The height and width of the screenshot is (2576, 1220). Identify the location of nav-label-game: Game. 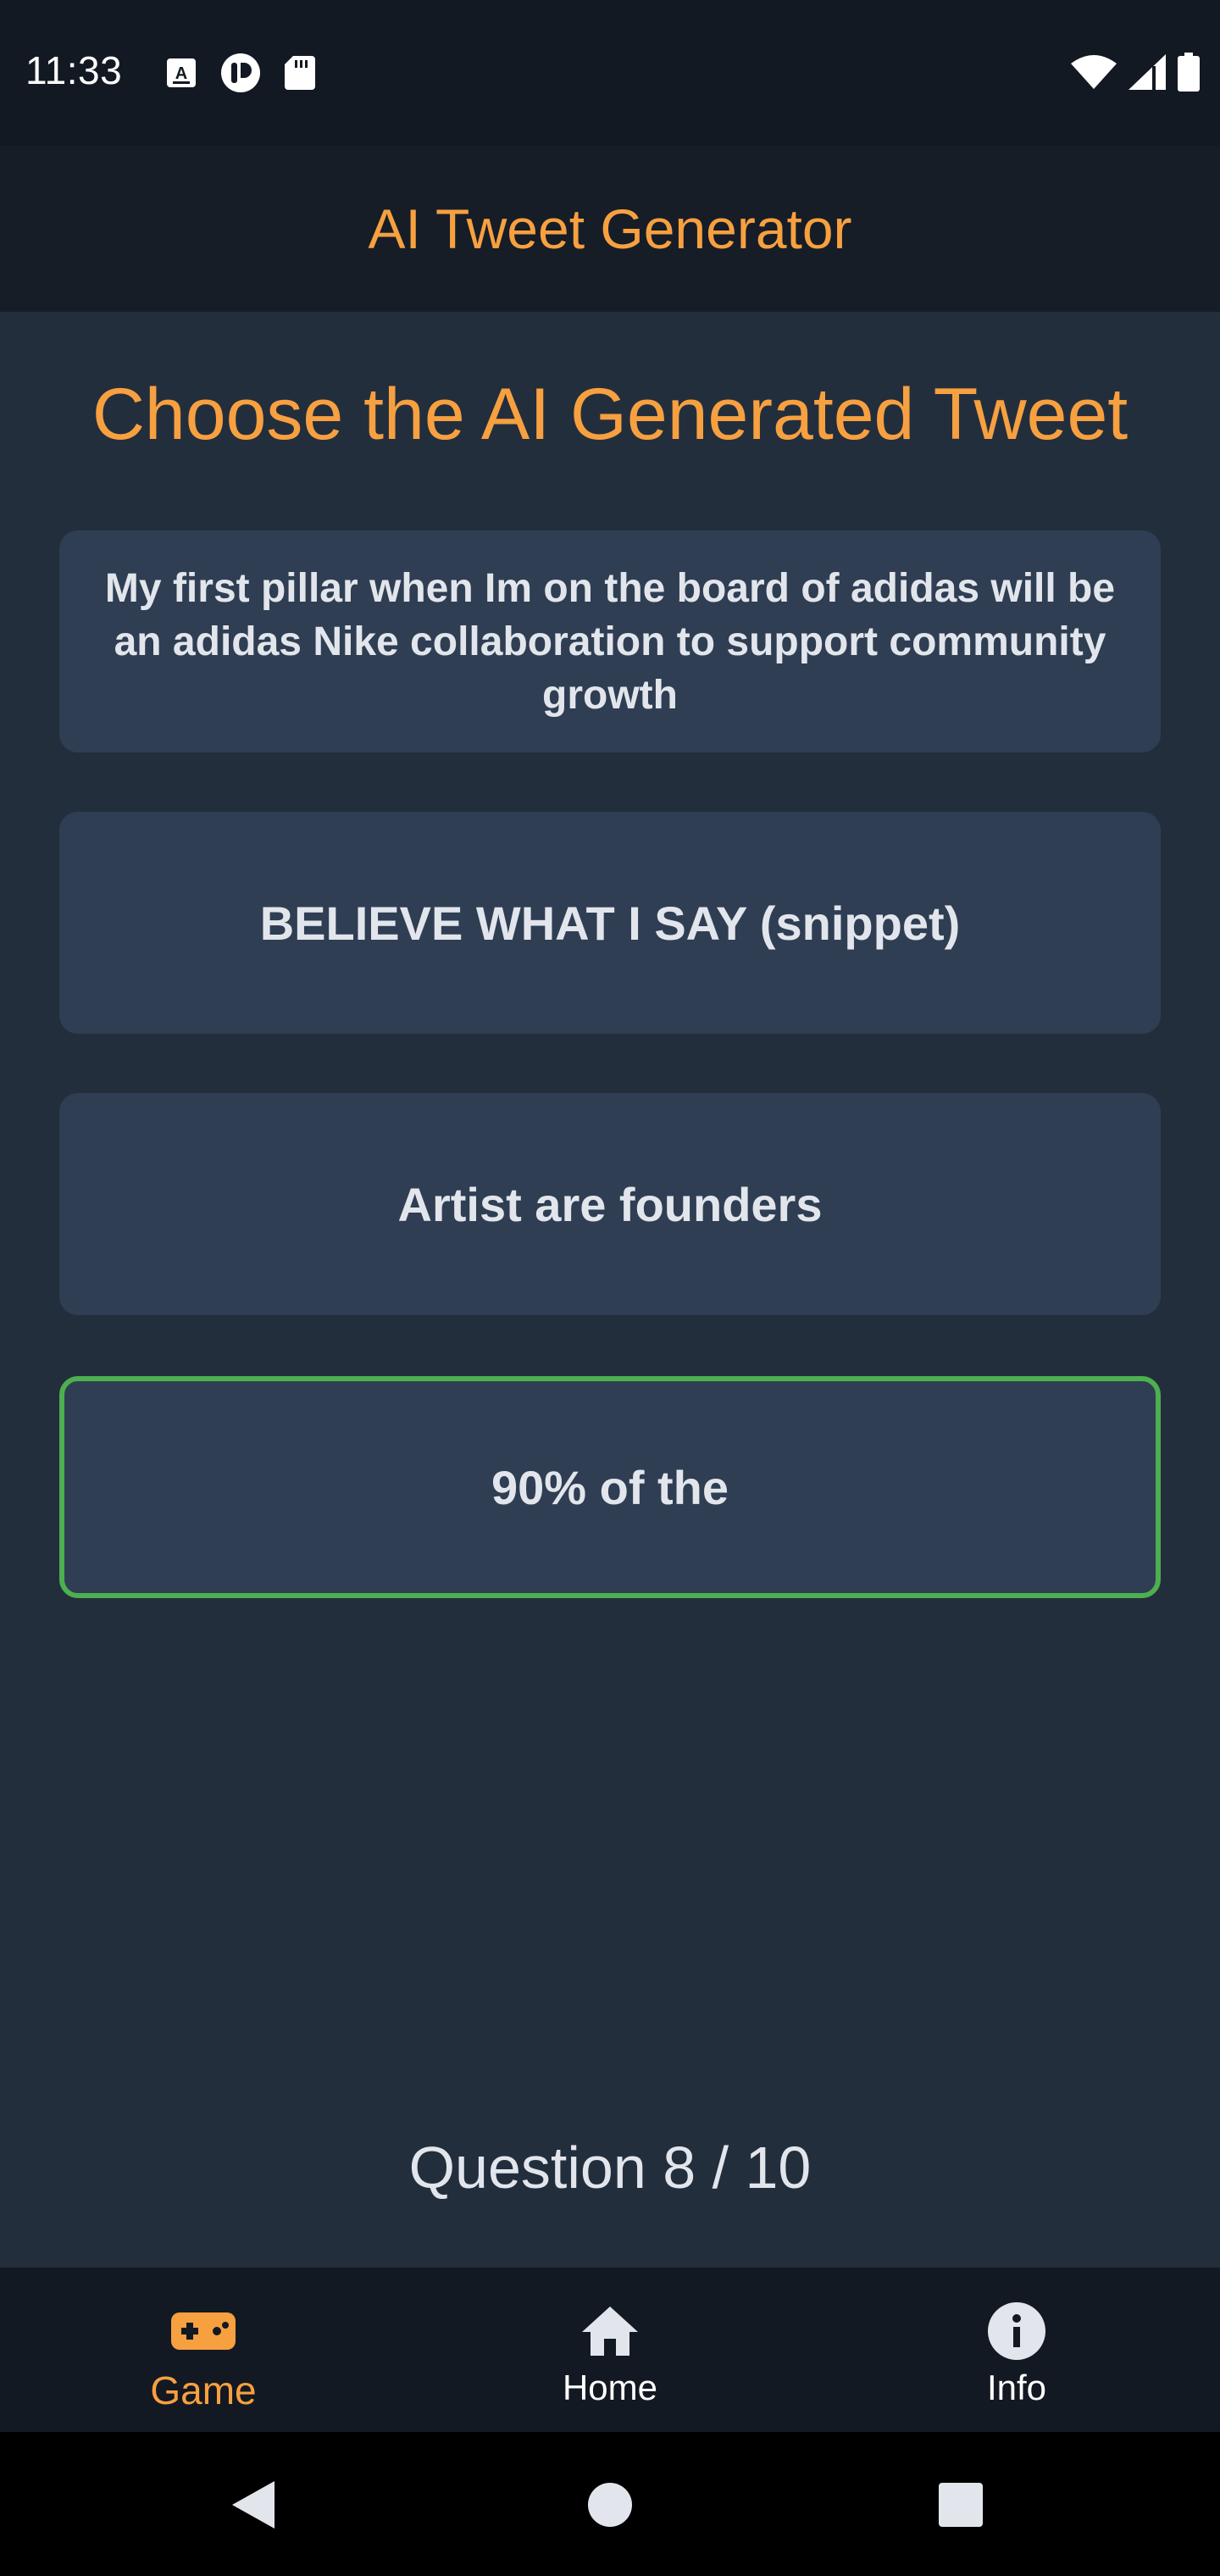
(203, 2390).